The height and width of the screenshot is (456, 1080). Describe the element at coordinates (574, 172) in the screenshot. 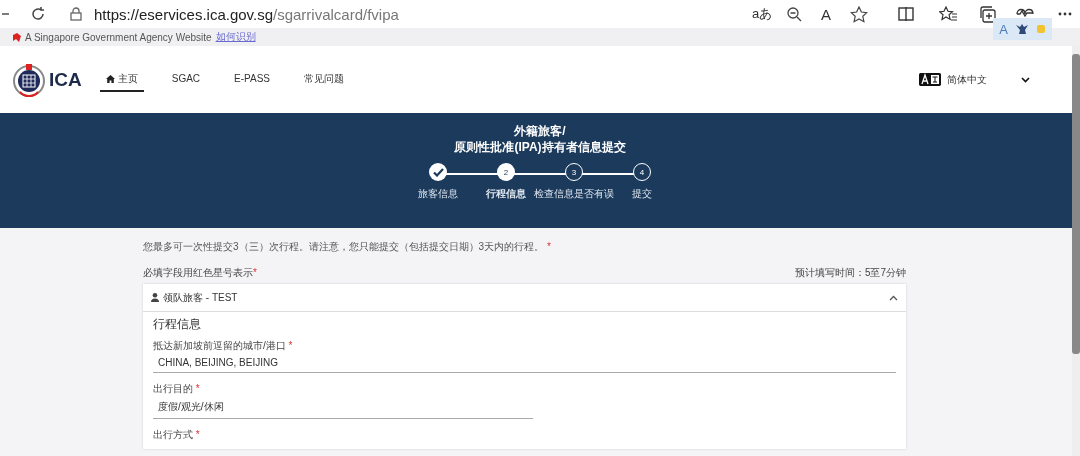

I see `step-number: 3` at that location.